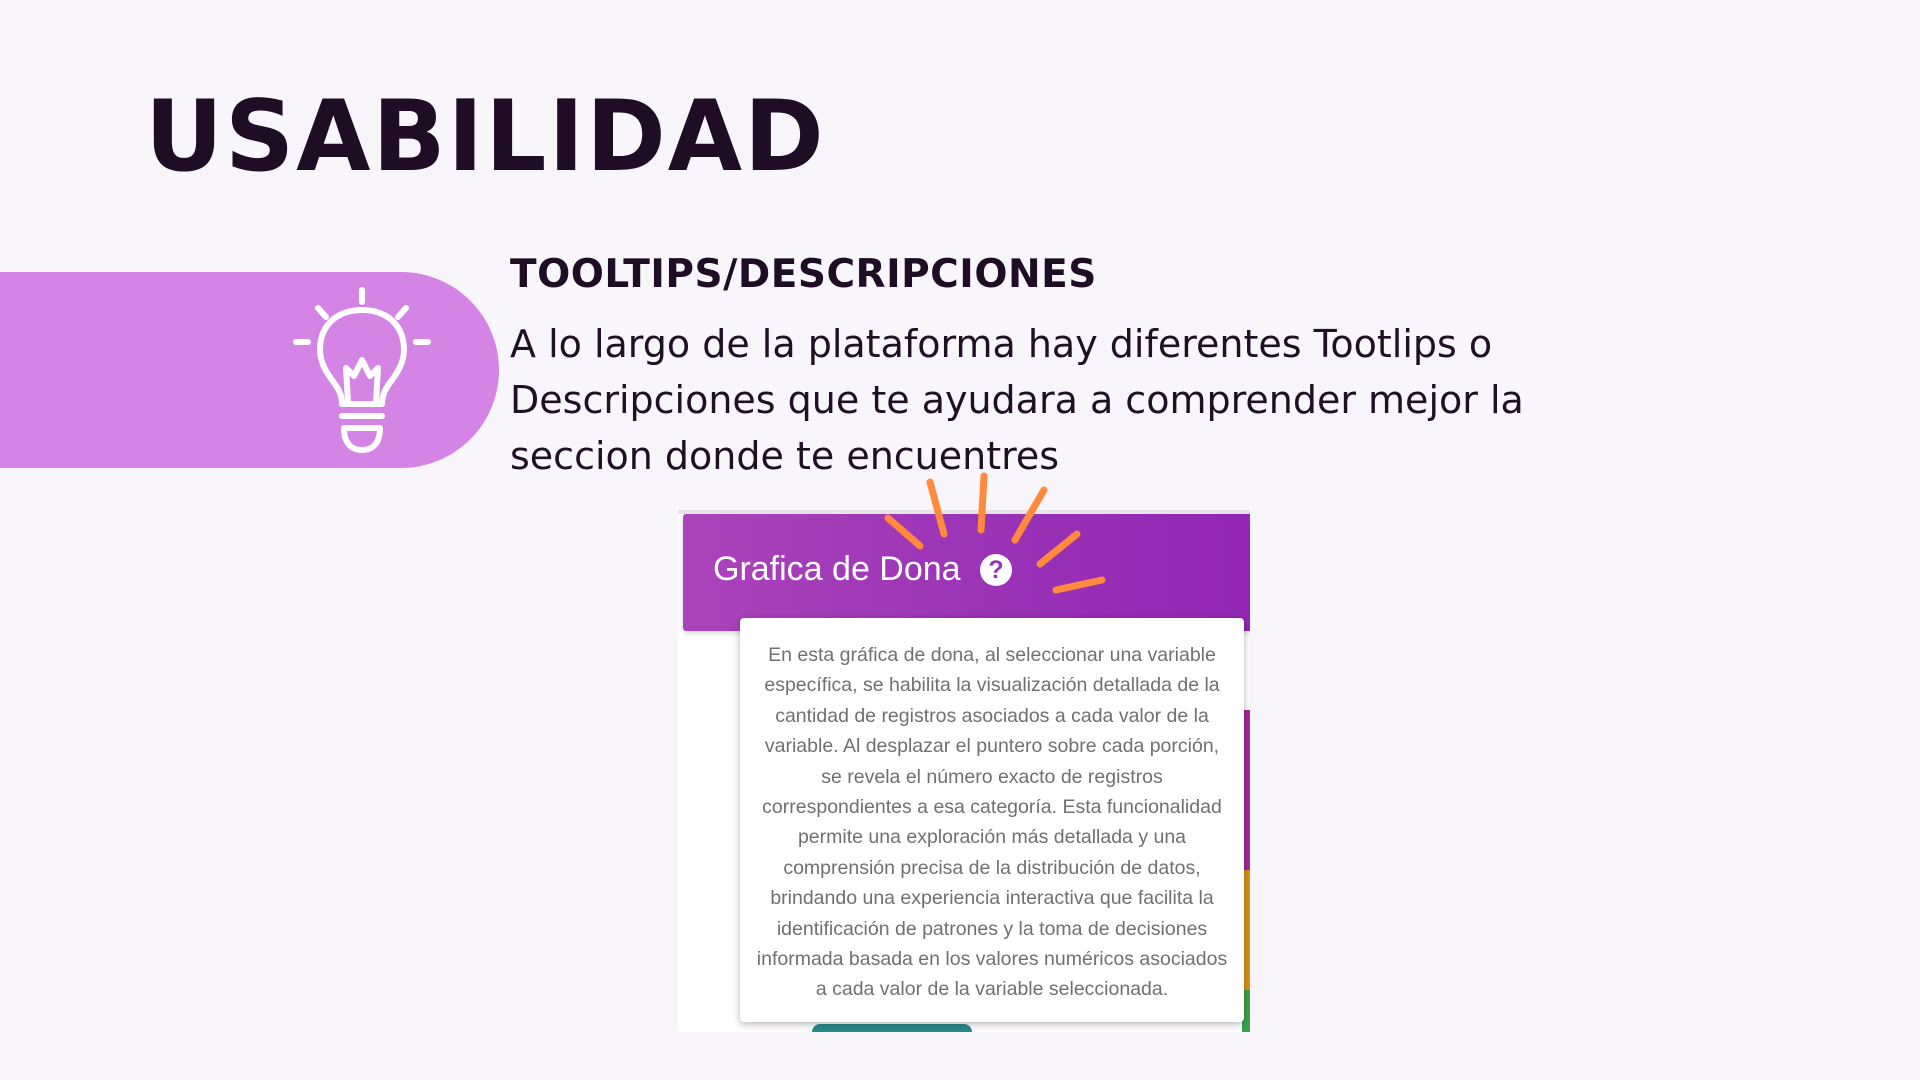 This screenshot has height=1080, width=1920. What do you see at coordinates (362, 370) in the screenshot?
I see `lightbulb-icon` at bounding box center [362, 370].